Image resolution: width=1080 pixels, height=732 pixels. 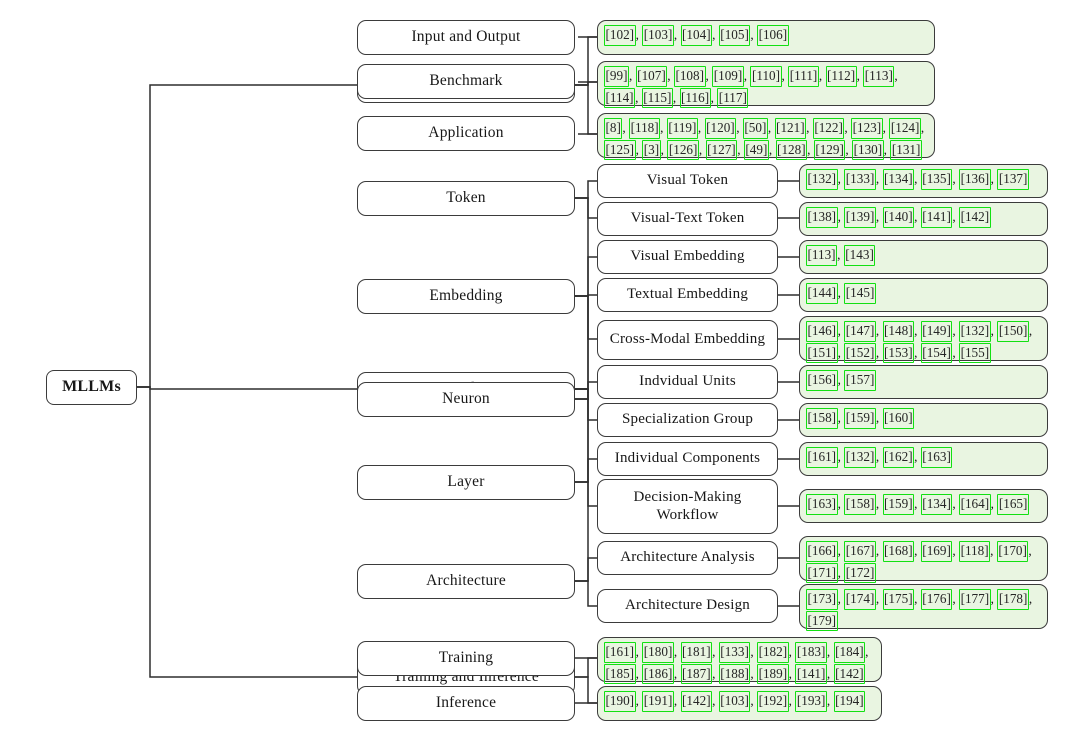 What do you see at coordinates (466, 133) in the screenshot?
I see `node-application: Application` at bounding box center [466, 133].